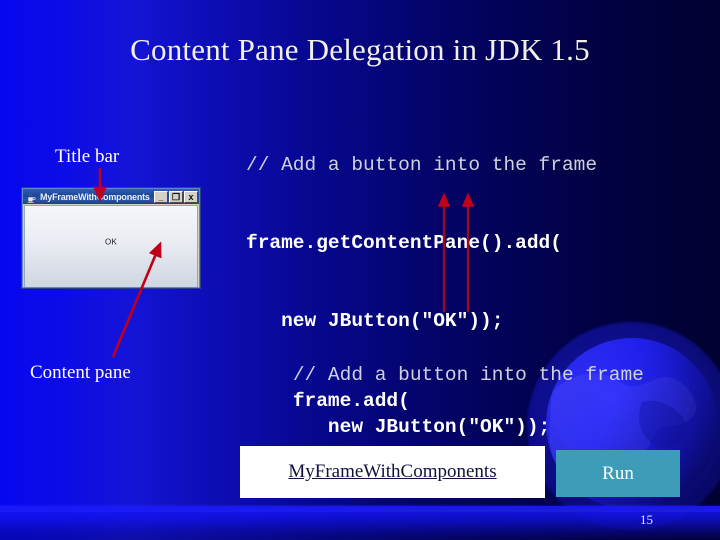 The image size is (720, 540). Describe the element at coordinates (161, 196) in the screenshot. I see `minimize-icon: _` at that location.